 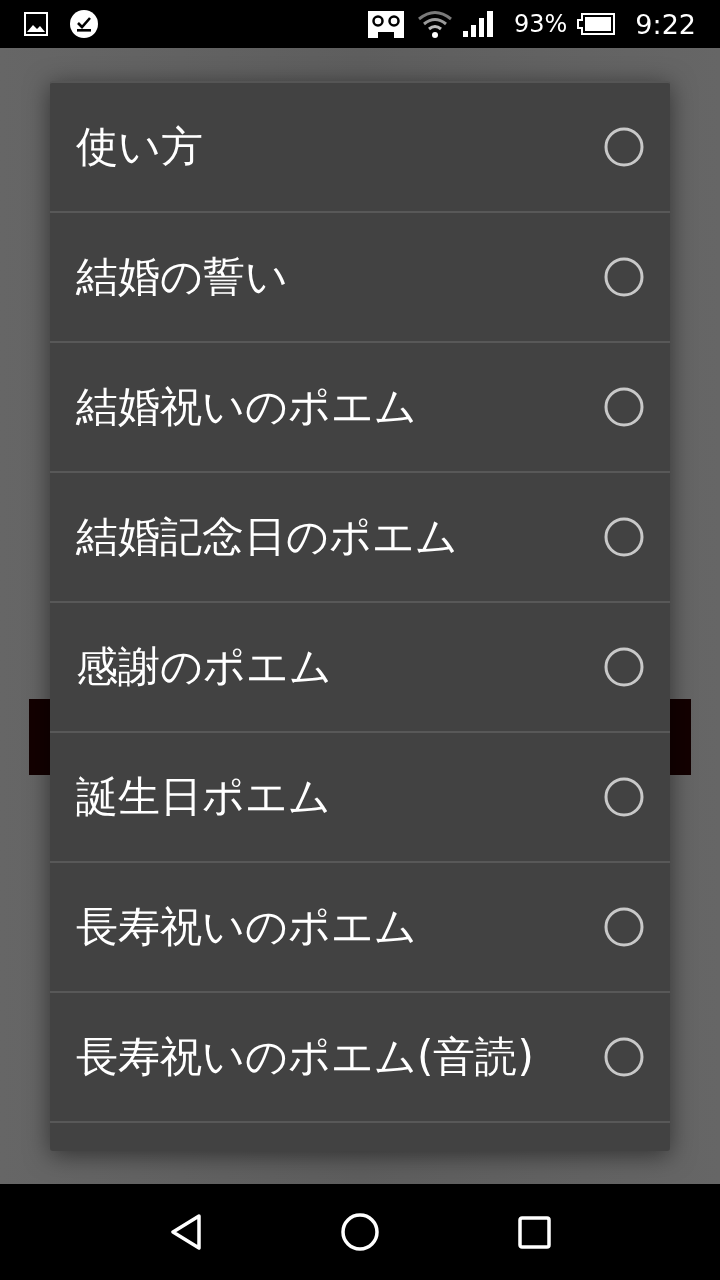 I want to click on option-label: 使い方, so click(x=140, y=147).